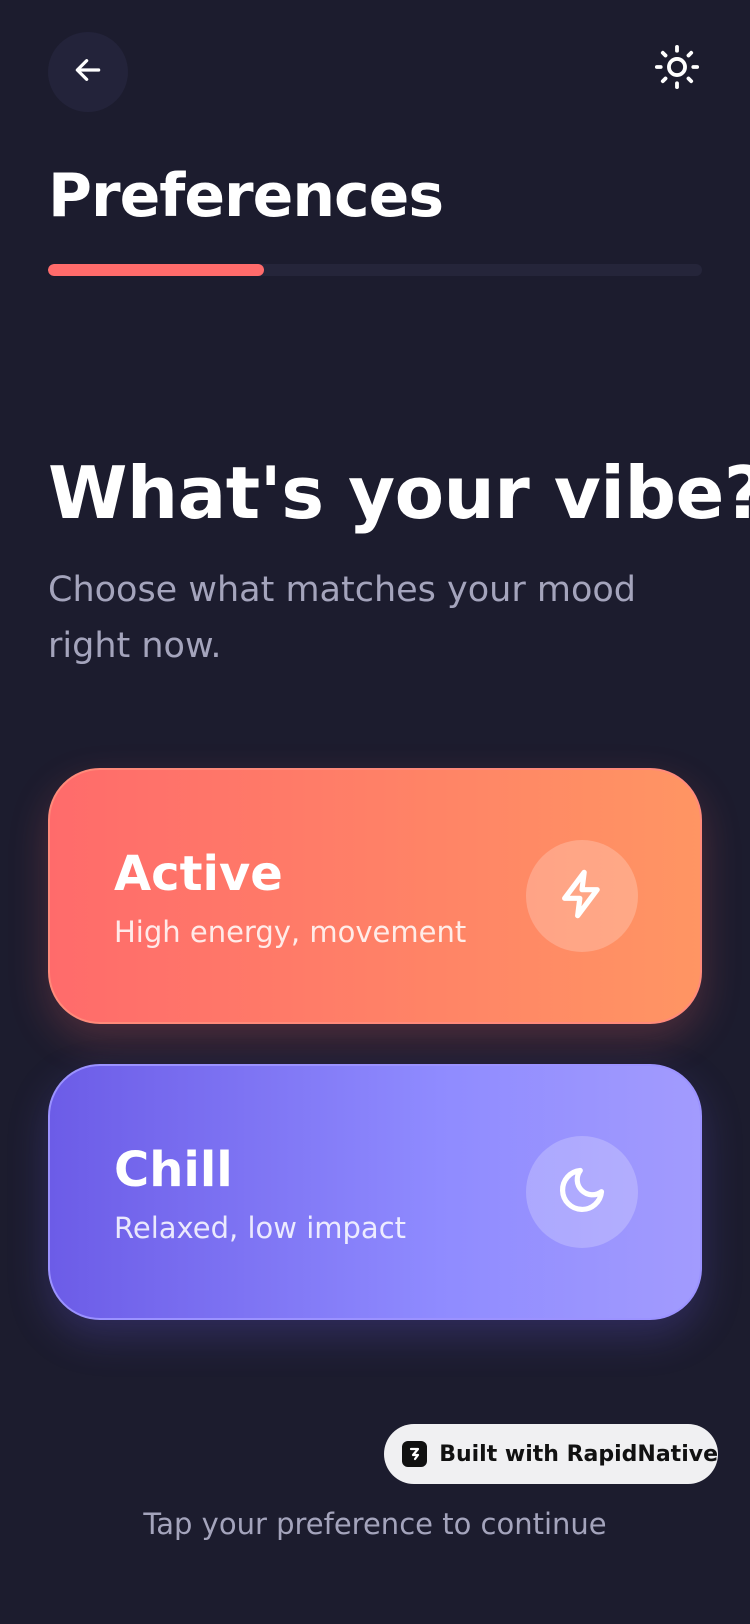 Image resolution: width=750 pixels, height=1624 pixels. What do you see at coordinates (375, 270) in the screenshot?
I see `progress-bar` at bounding box center [375, 270].